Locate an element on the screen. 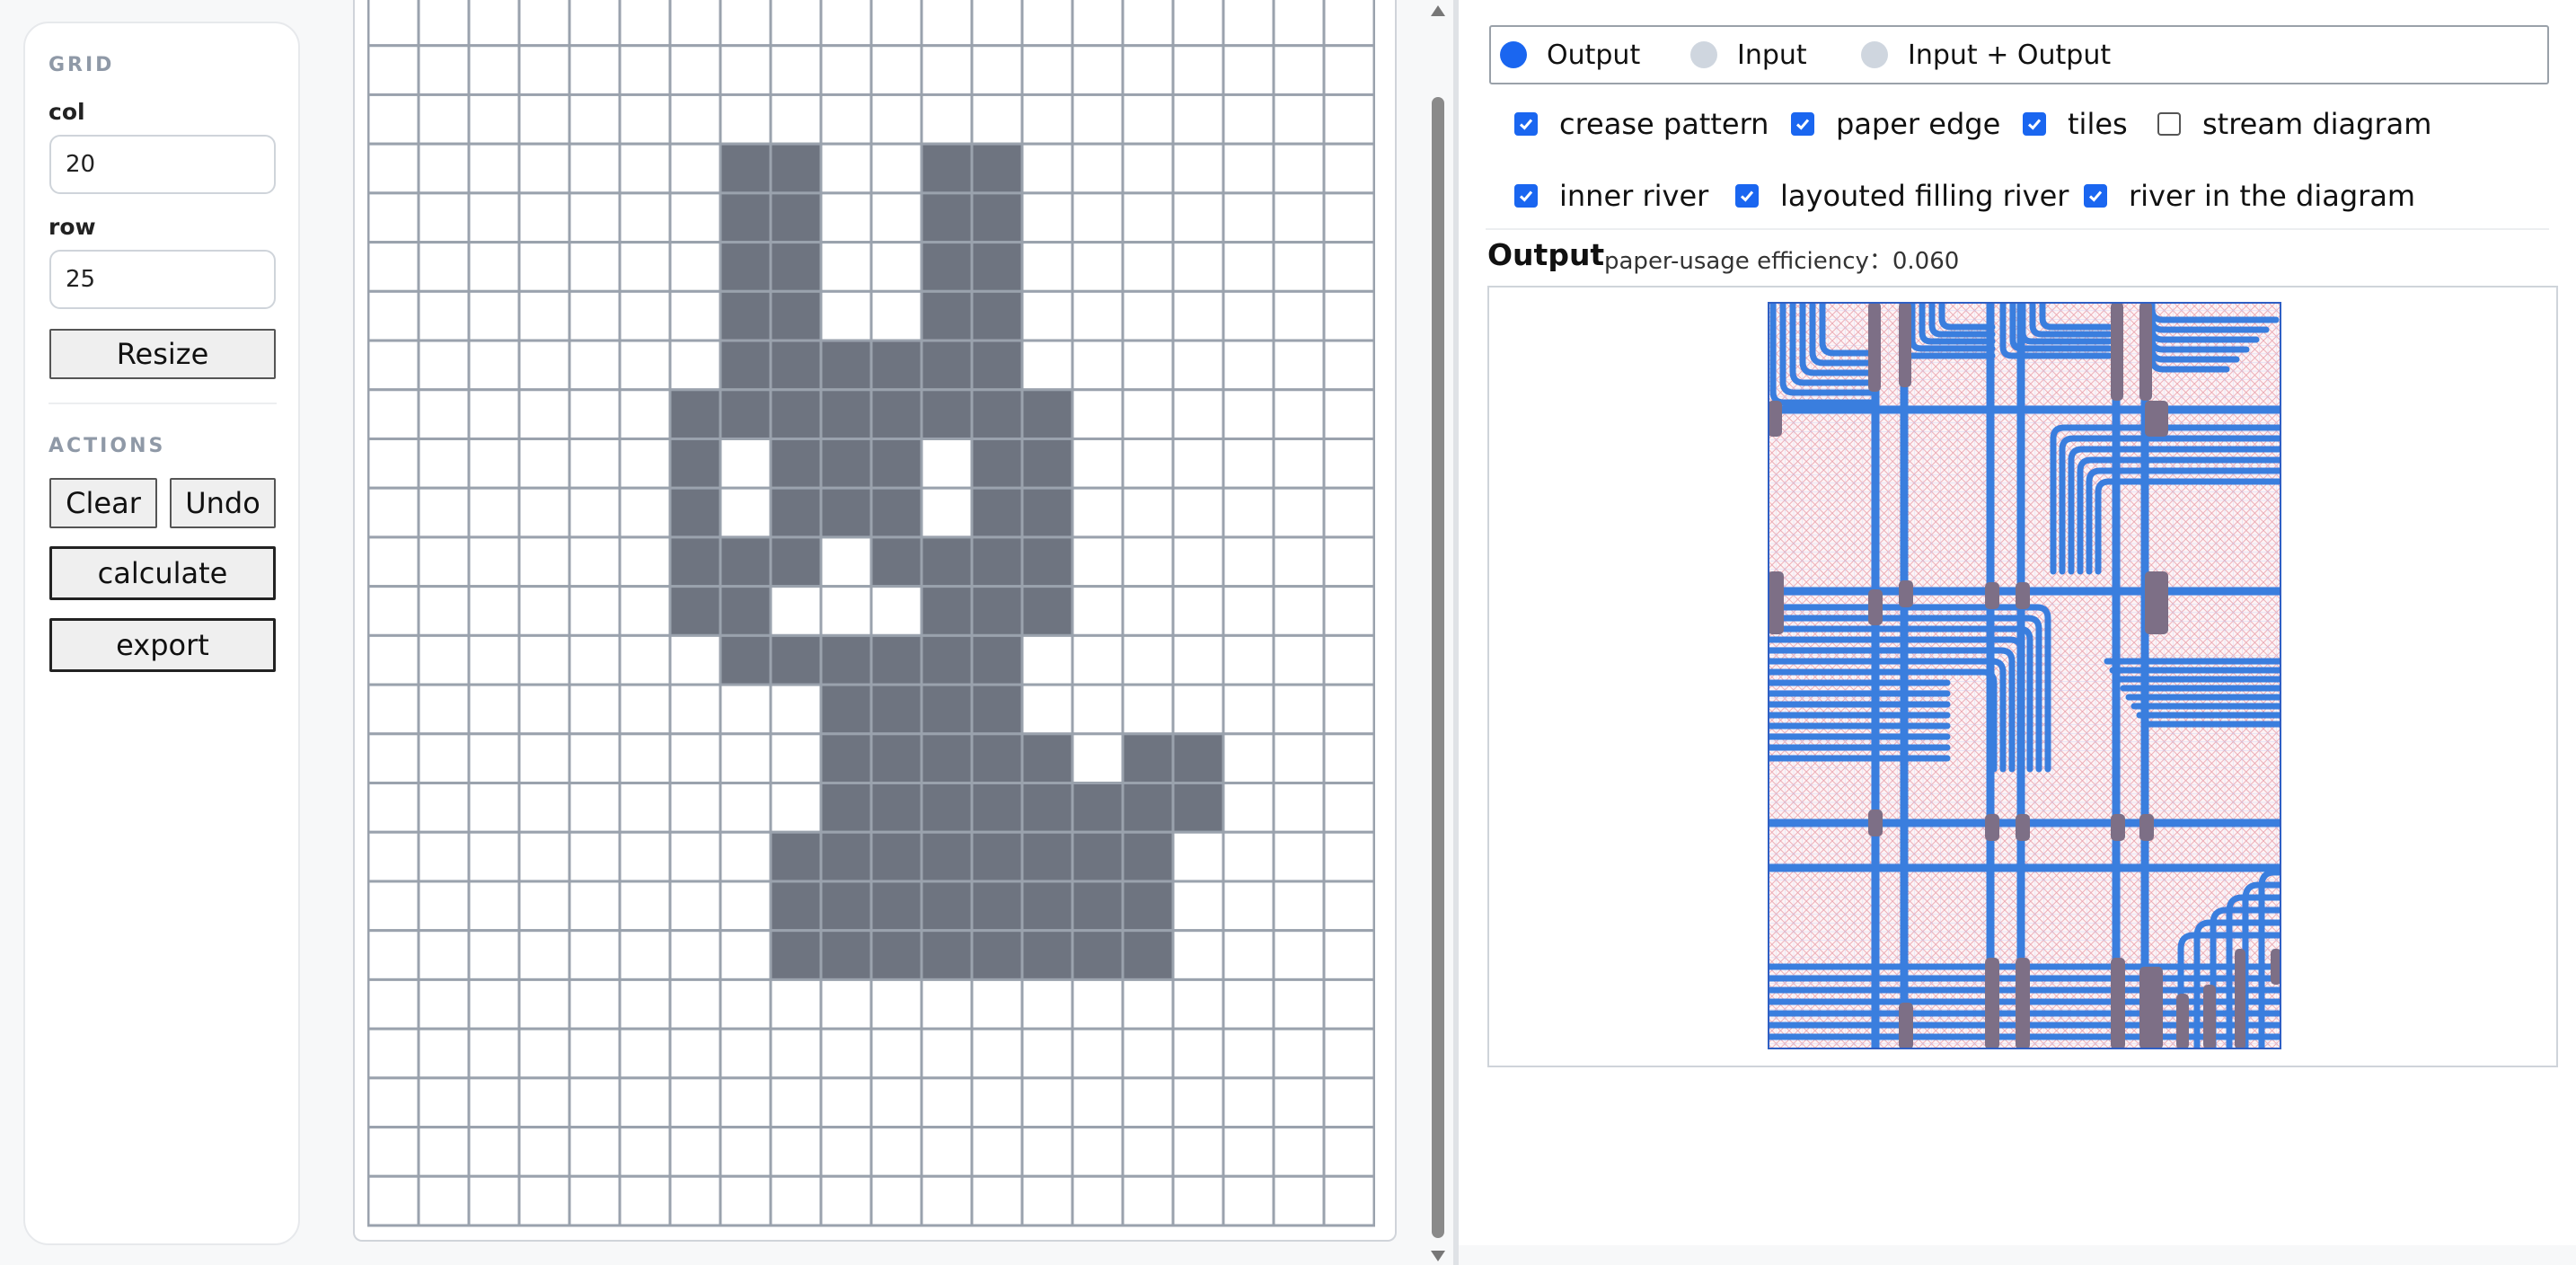 The height and width of the screenshot is (1265, 2576). clear-button: Clear is located at coordinates (103, 503).